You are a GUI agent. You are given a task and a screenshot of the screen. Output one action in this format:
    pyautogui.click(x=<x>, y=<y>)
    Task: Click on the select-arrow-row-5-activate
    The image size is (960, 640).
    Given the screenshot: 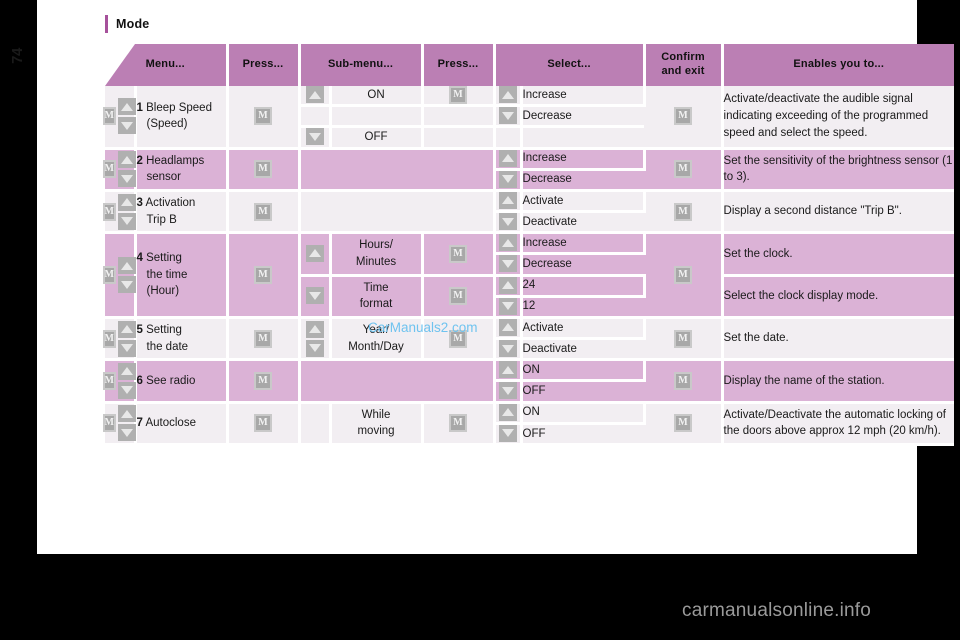 What is the action you would take?
    pyautogui.click(x=508, y=329)
    